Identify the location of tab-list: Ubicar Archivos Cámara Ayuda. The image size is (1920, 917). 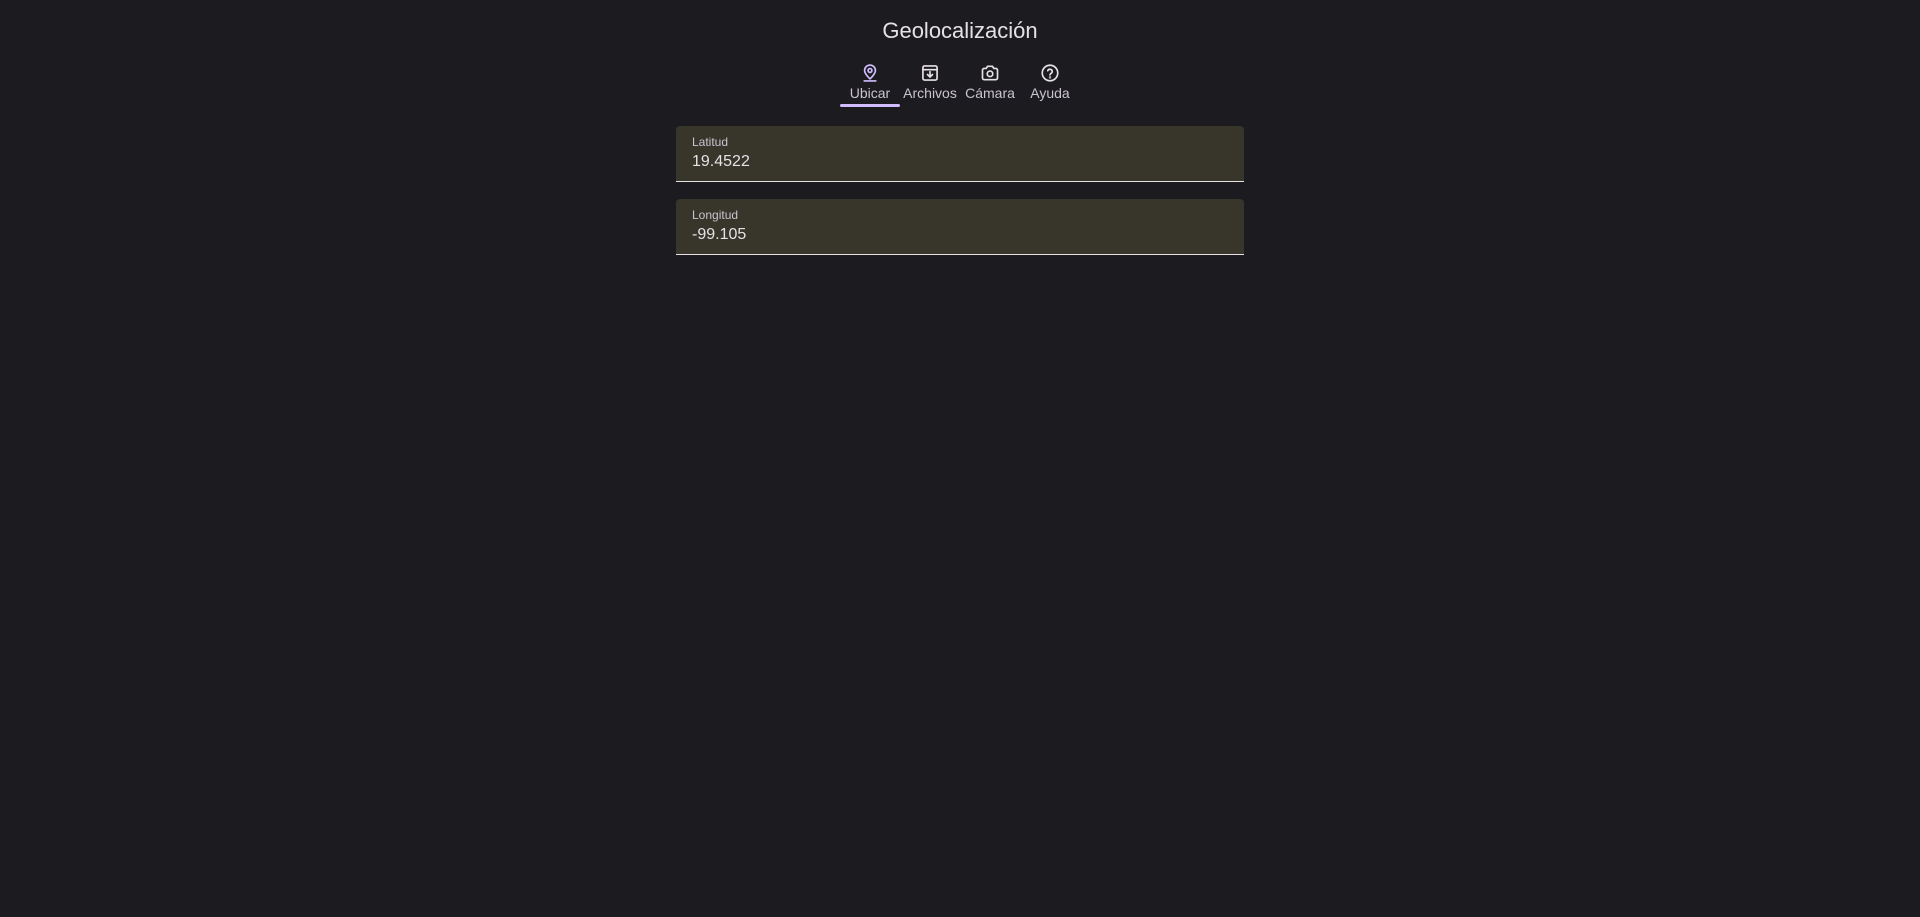
(960, 86).